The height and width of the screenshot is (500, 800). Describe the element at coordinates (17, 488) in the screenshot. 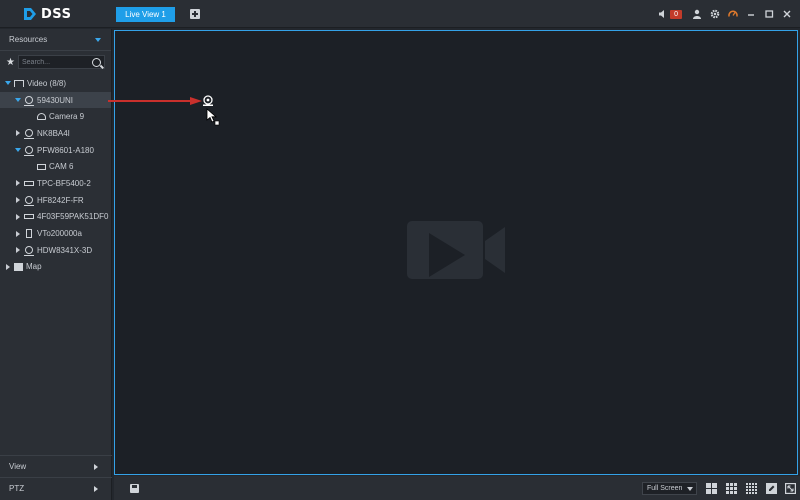

I see `sidebar-item-label: PTZ` at that location.